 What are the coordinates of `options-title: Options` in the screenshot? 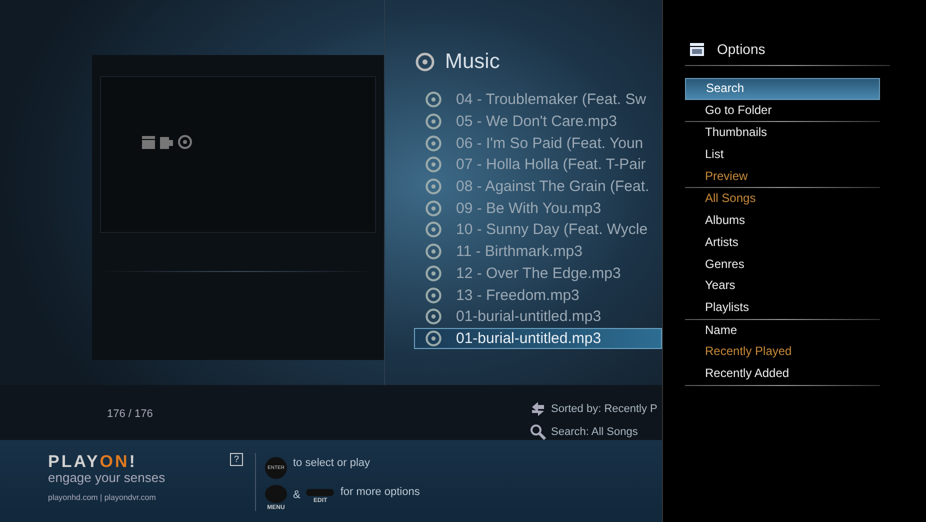 It's located at (741, 49).